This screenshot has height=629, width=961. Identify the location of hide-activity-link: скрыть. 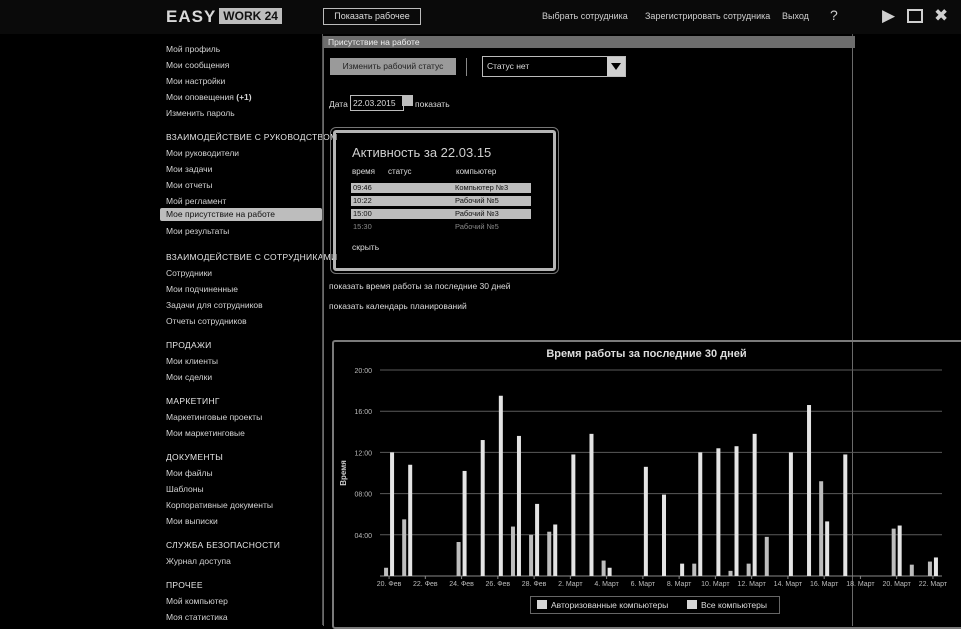
(365, 247).